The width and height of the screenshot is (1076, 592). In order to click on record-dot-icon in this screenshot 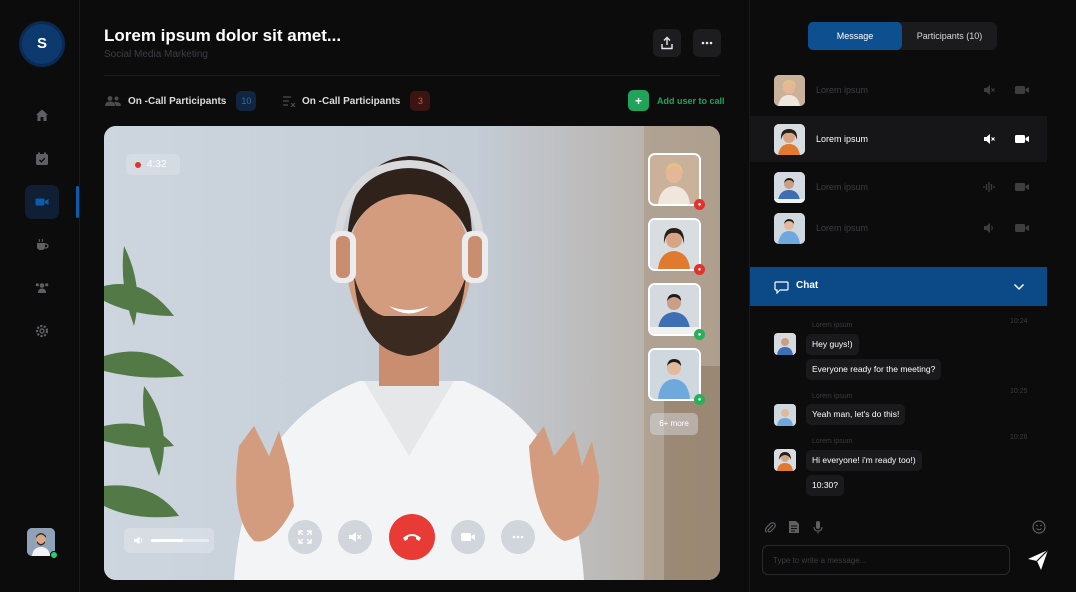, I will do `click(138, 164)`.